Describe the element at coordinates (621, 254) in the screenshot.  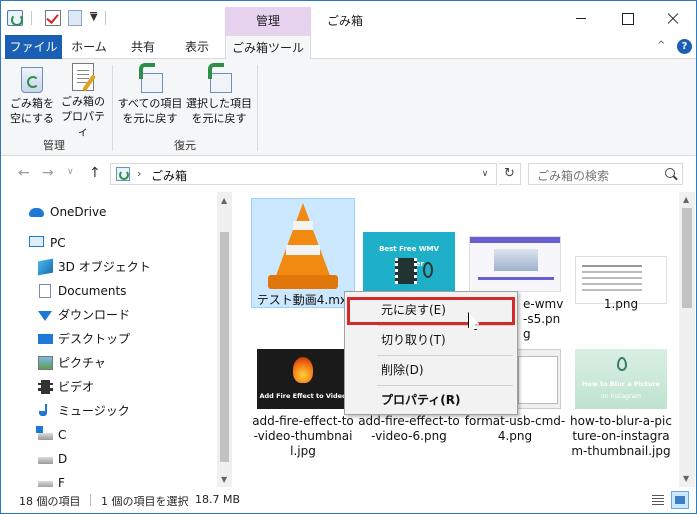
I see `file-item: 1.png` at that location.